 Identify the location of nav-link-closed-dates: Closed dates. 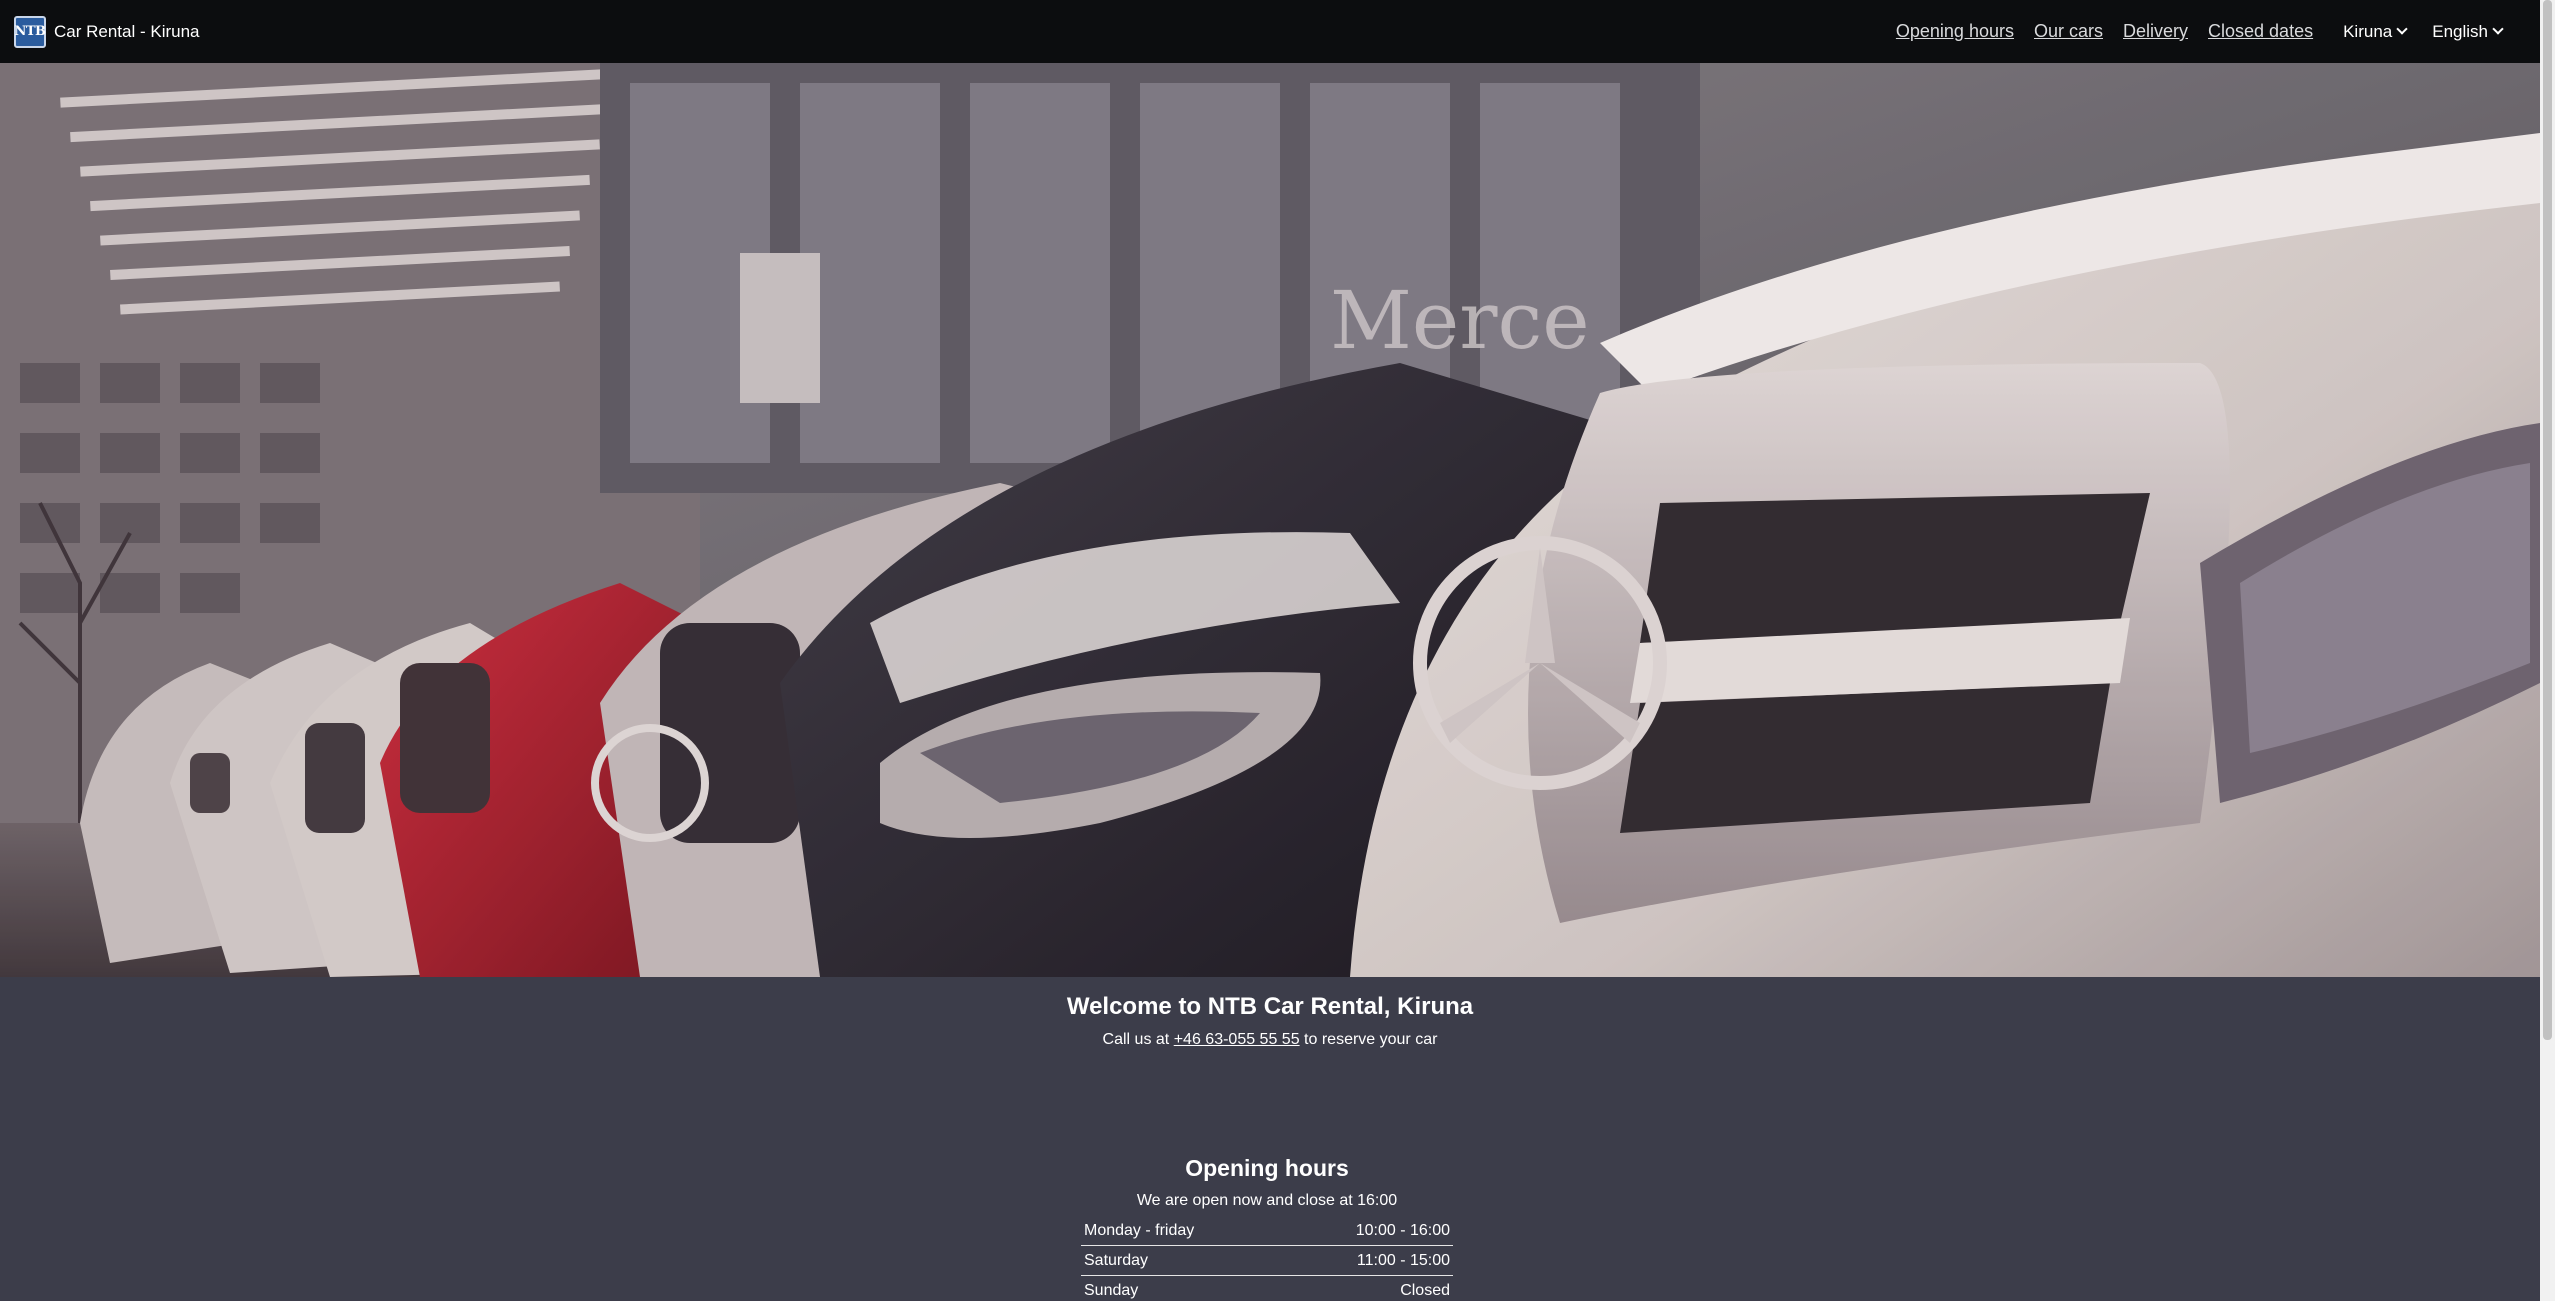
(2260, 31).